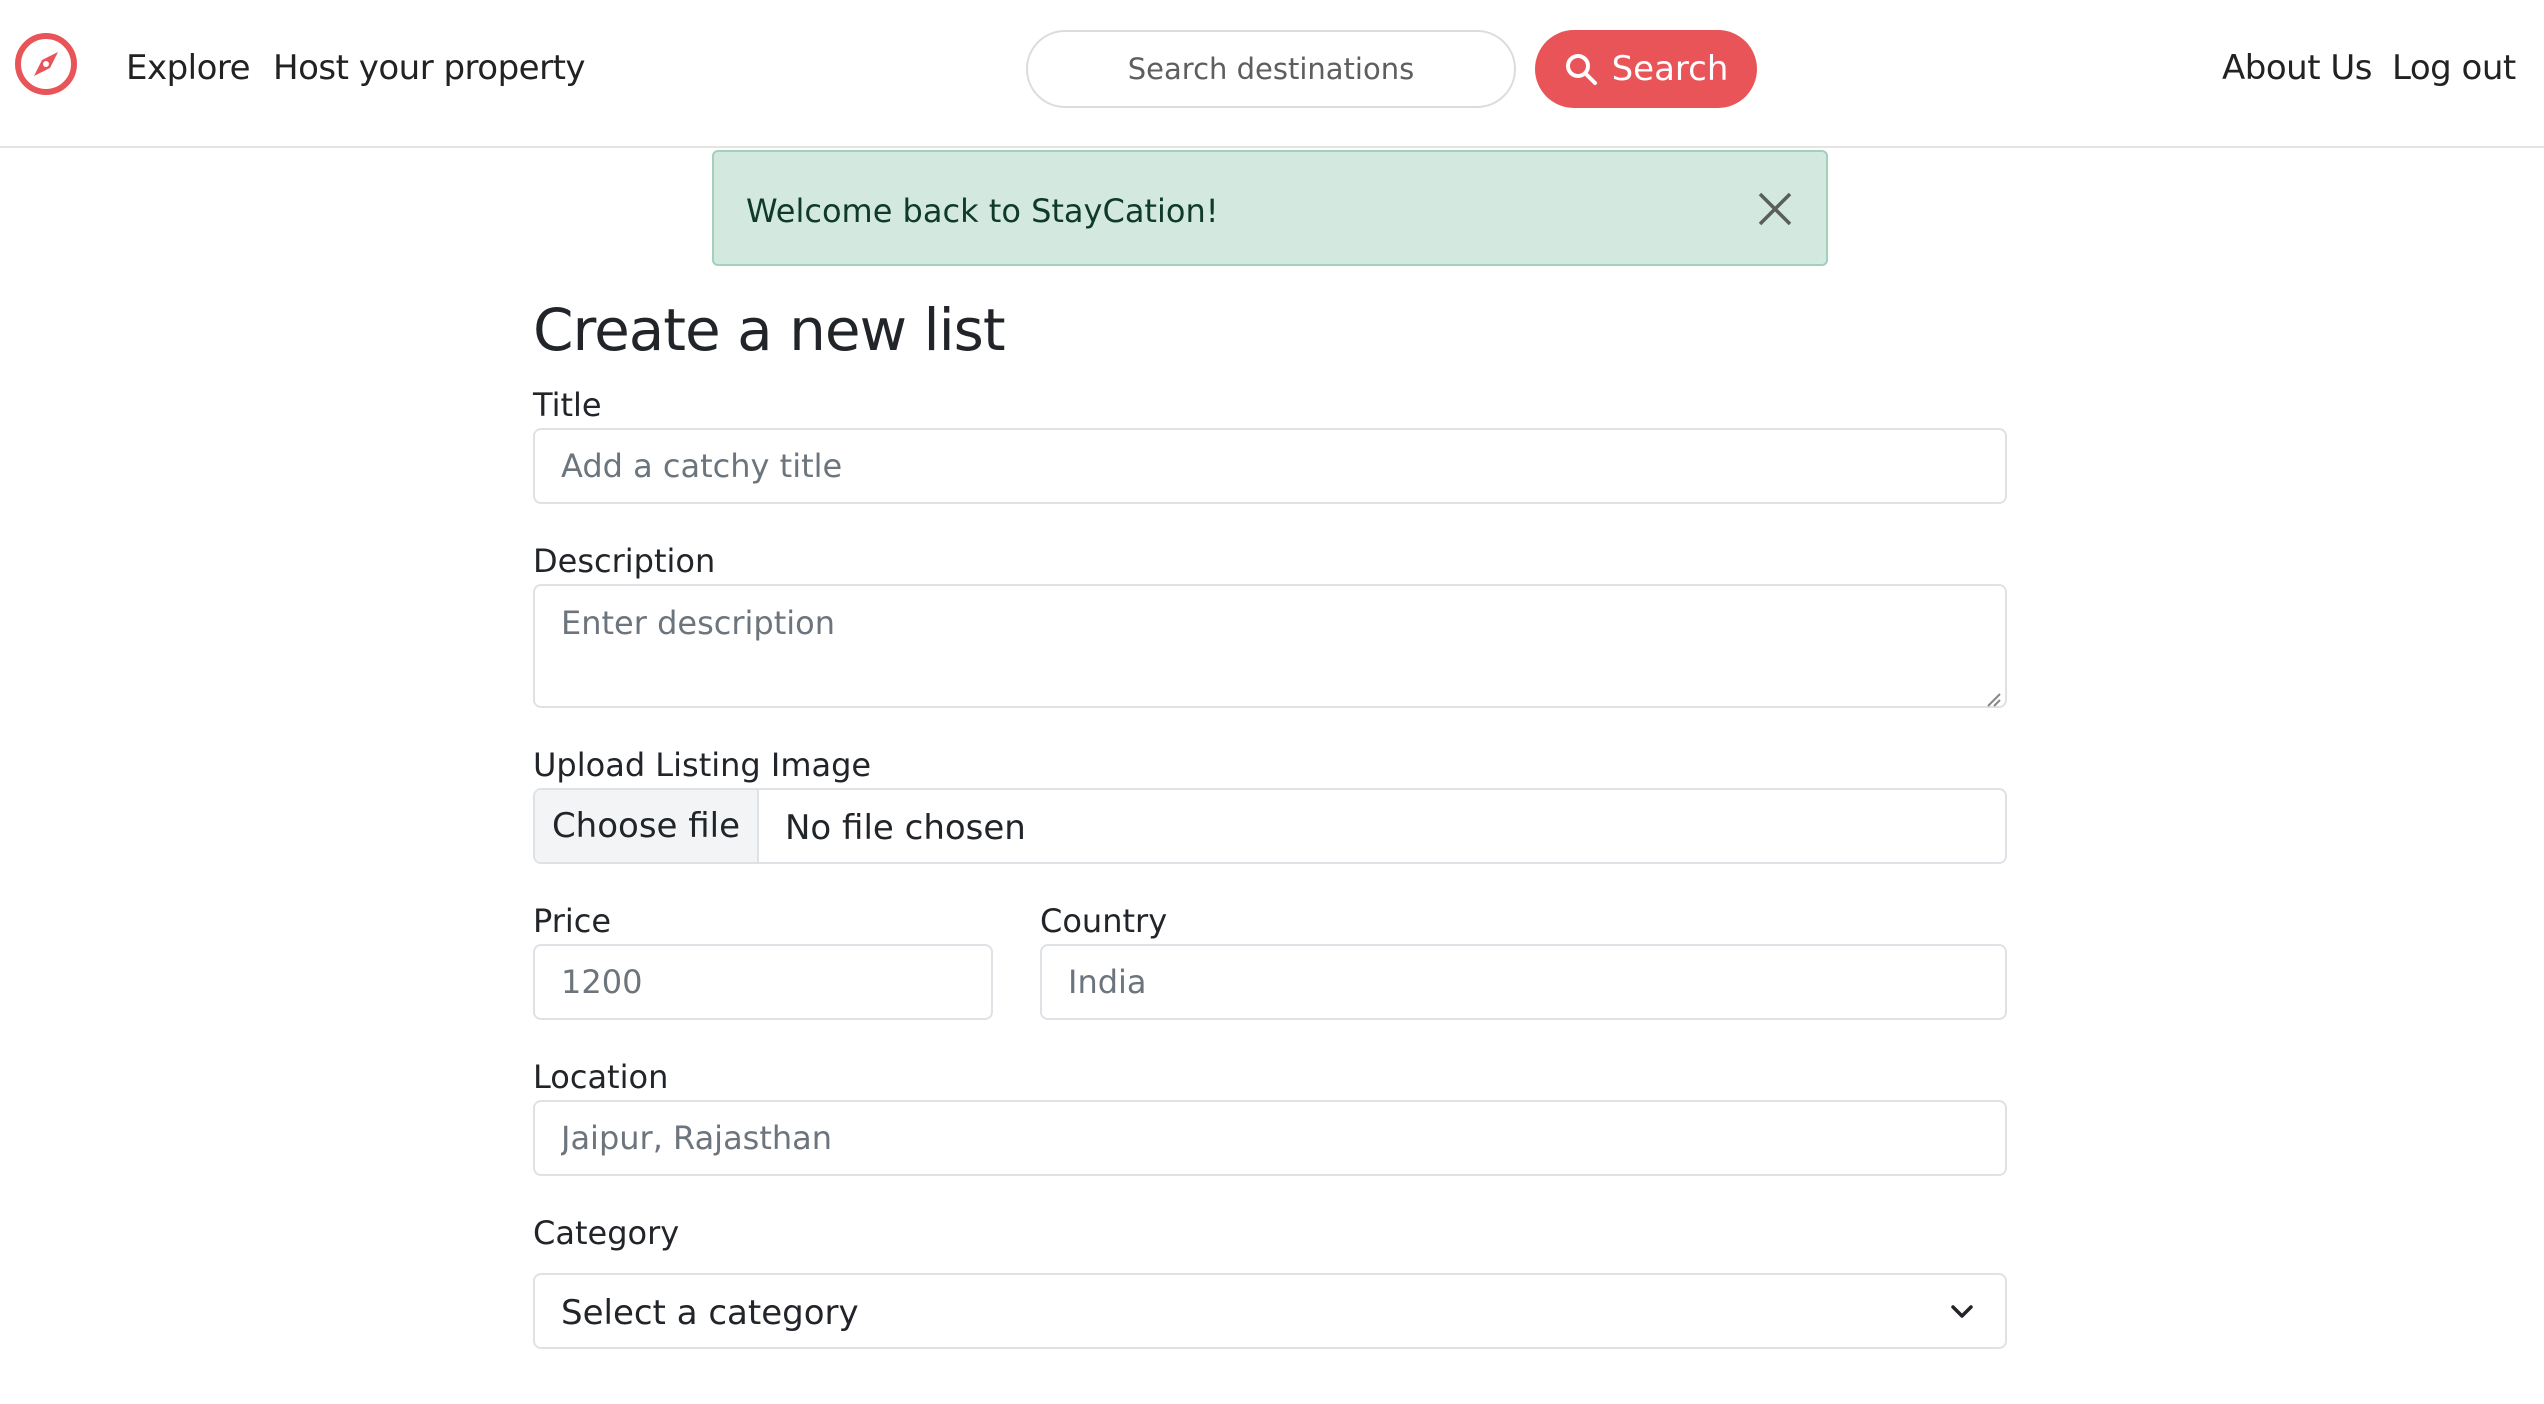  What do you see at coordinates (567, 405) in the screenshot?
I see `title-label: Title` at bounding box center [567, 405].